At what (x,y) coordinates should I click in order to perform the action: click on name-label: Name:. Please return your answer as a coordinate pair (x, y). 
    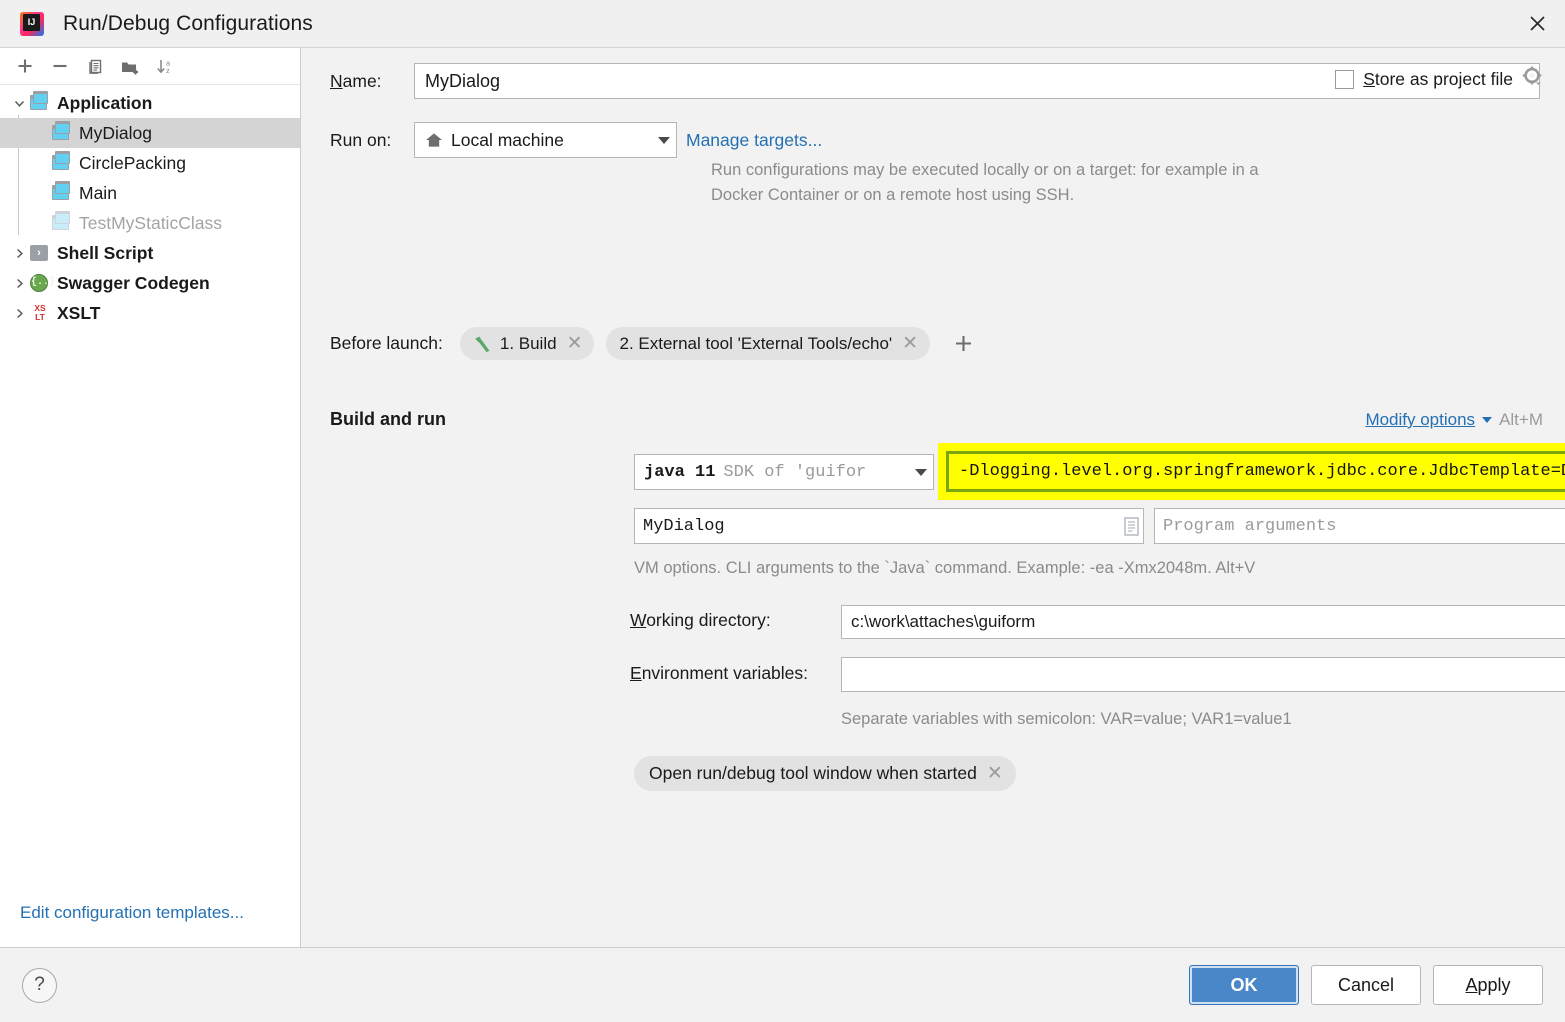
    Looking at the image, I should click on (356, 80).